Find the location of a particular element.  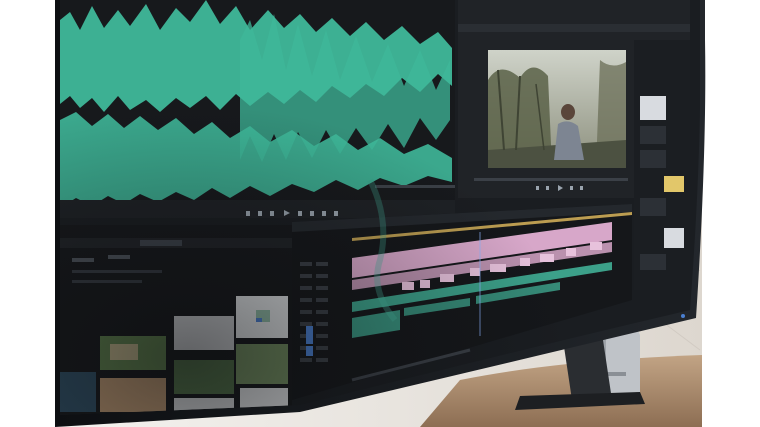

power-led-icon is located at coordinates (683, 316).